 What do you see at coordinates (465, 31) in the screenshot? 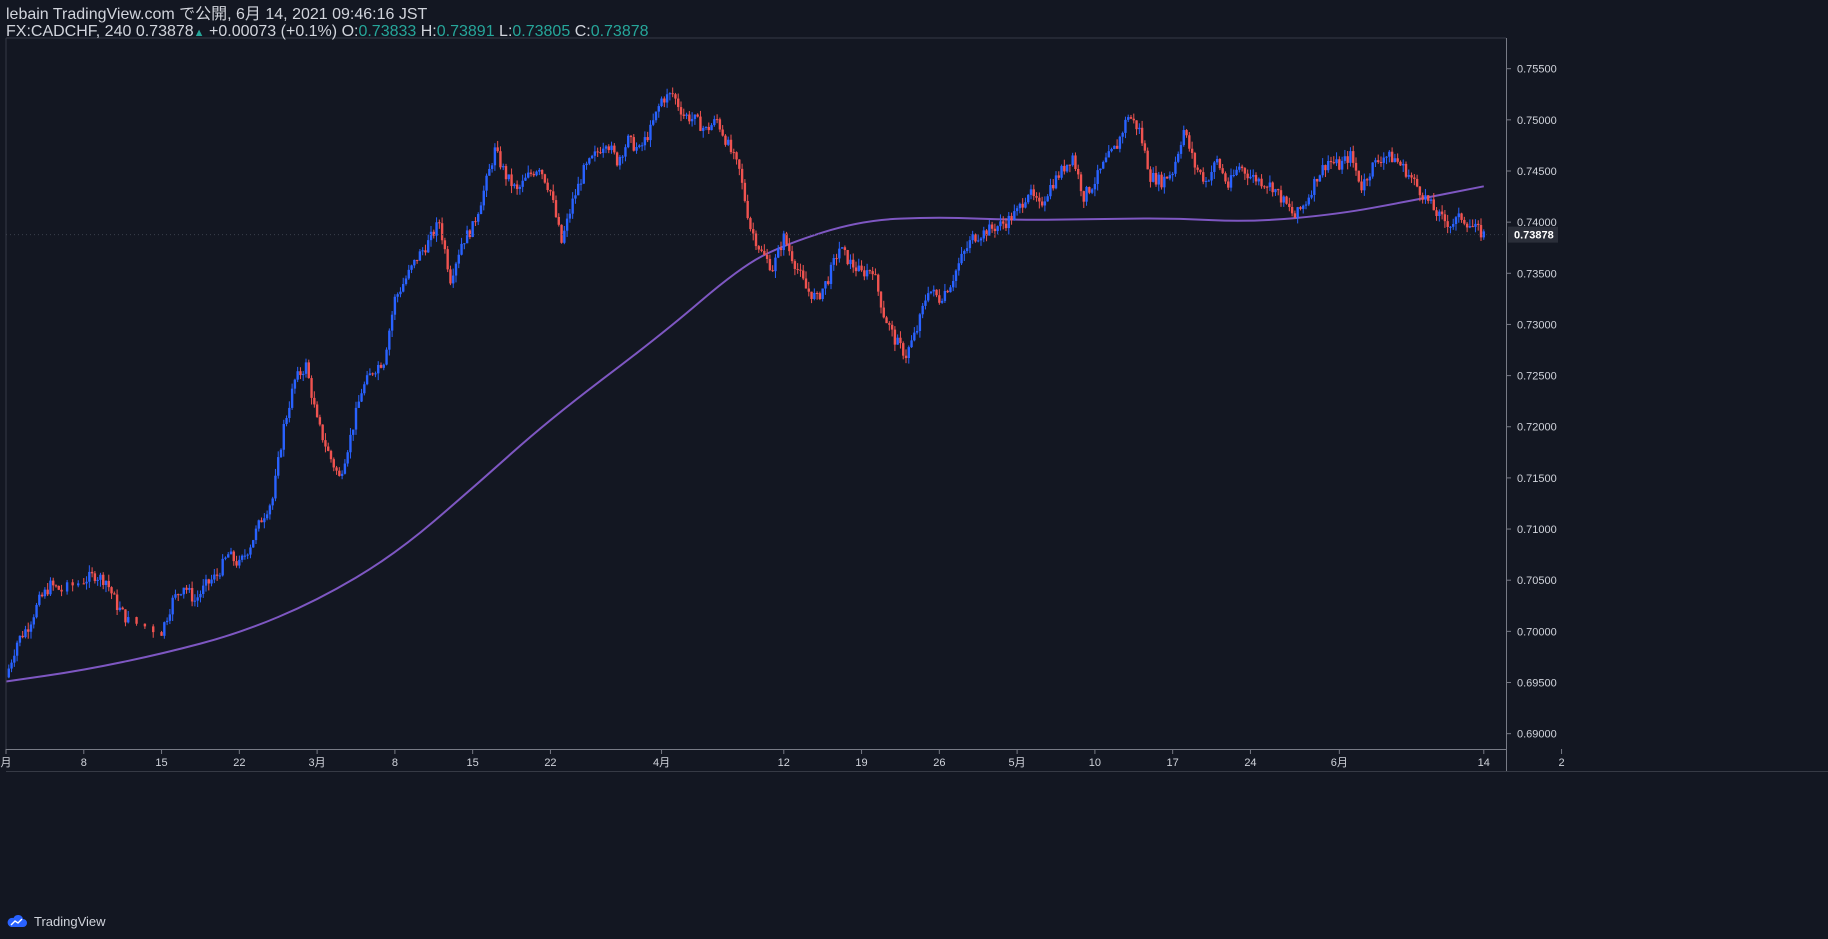
I see `high-value: 0.73891` at bounding box center [465, 31].